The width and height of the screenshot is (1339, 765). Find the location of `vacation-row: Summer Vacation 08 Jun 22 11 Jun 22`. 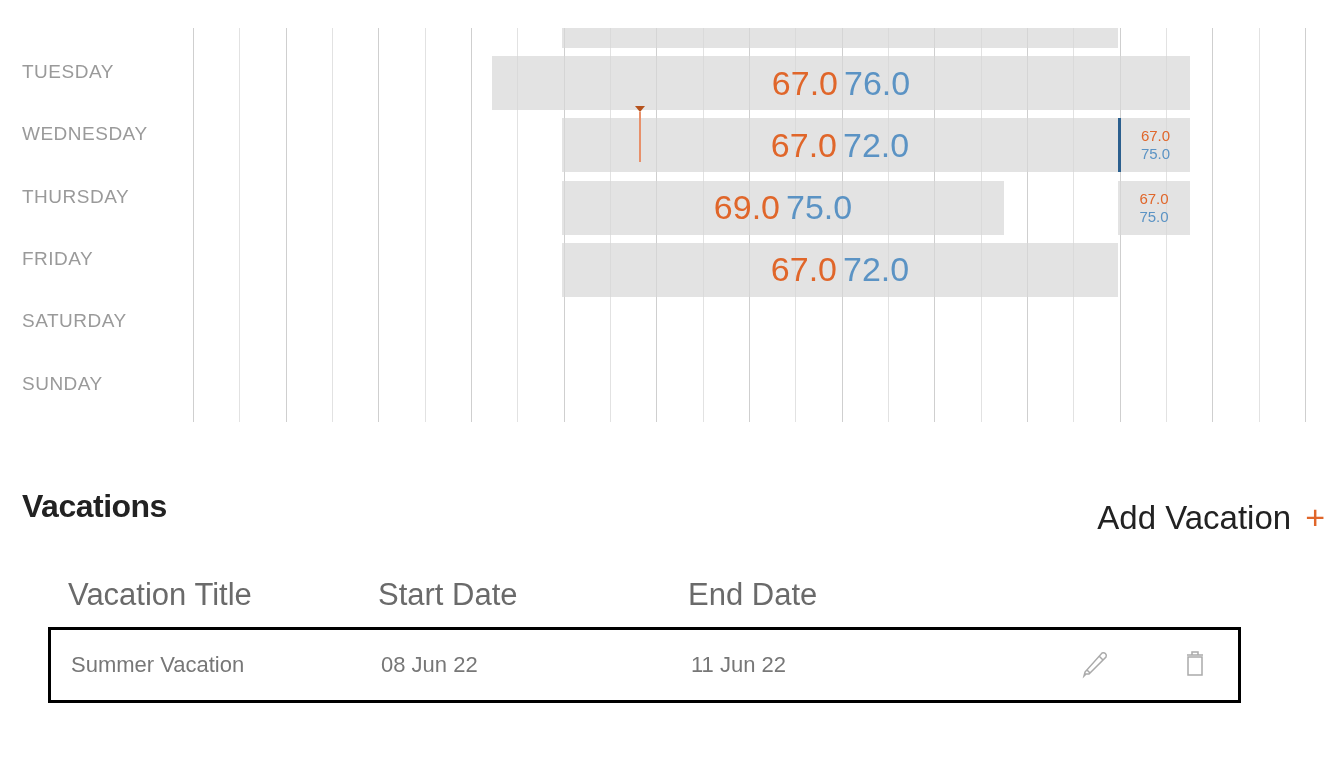

vacation-row: Summer Vacation 08 Jun 22 11 Jun 22 is located at coordinates (644, 665).